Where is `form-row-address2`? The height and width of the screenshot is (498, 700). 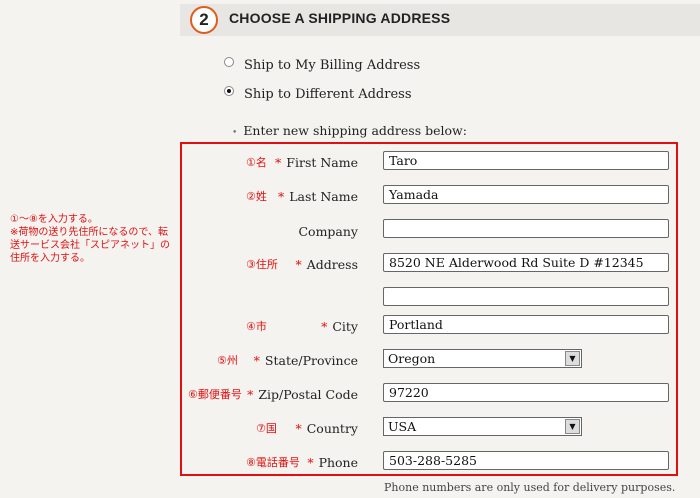 form-row-address2 is located at coordinates (429, 299).